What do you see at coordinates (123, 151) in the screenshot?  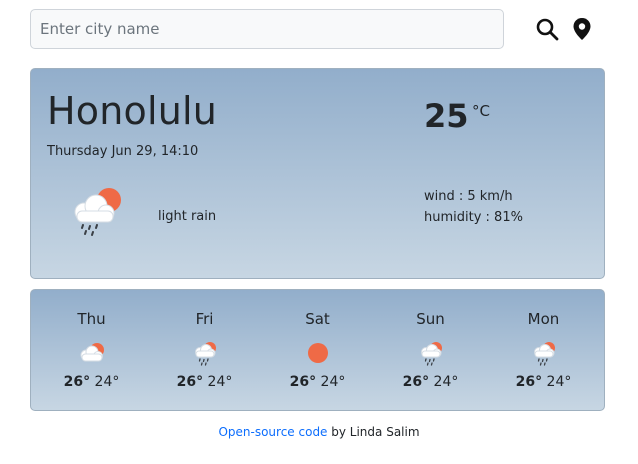 I see `date-time: Thursday Jun 29, 14:10` at bounding box center [123, 151].